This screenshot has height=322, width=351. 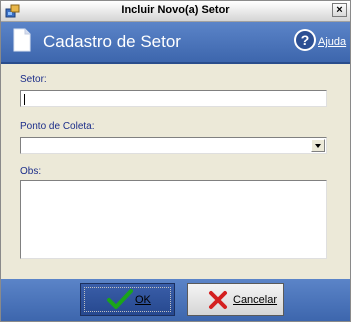 I want to click on check-icon, so click(x=120, y=299).